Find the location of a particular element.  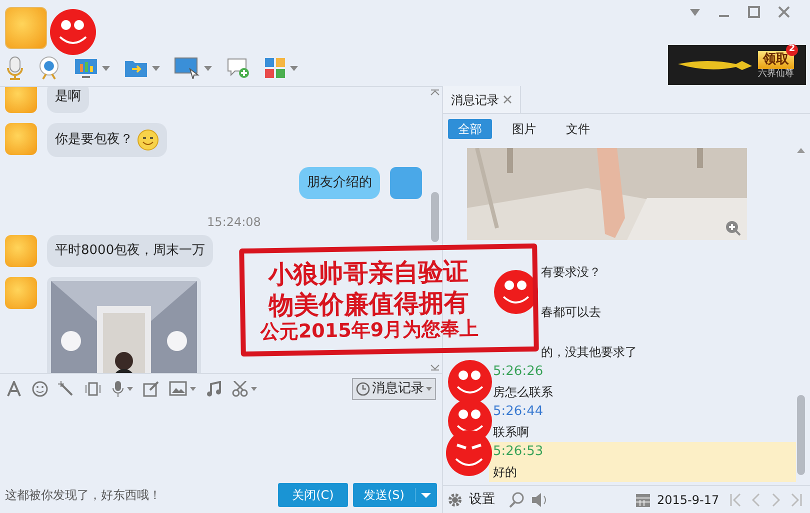

notification-badge: 2 is located at coordinates (792, 50).